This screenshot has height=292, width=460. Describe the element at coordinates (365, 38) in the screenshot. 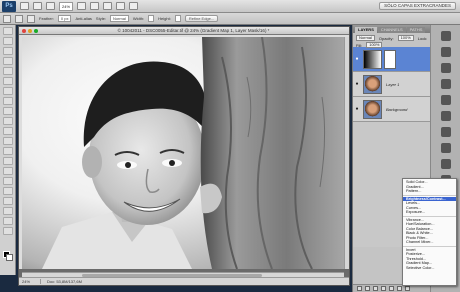

I see `blend-mode-select: Normal` at that location.